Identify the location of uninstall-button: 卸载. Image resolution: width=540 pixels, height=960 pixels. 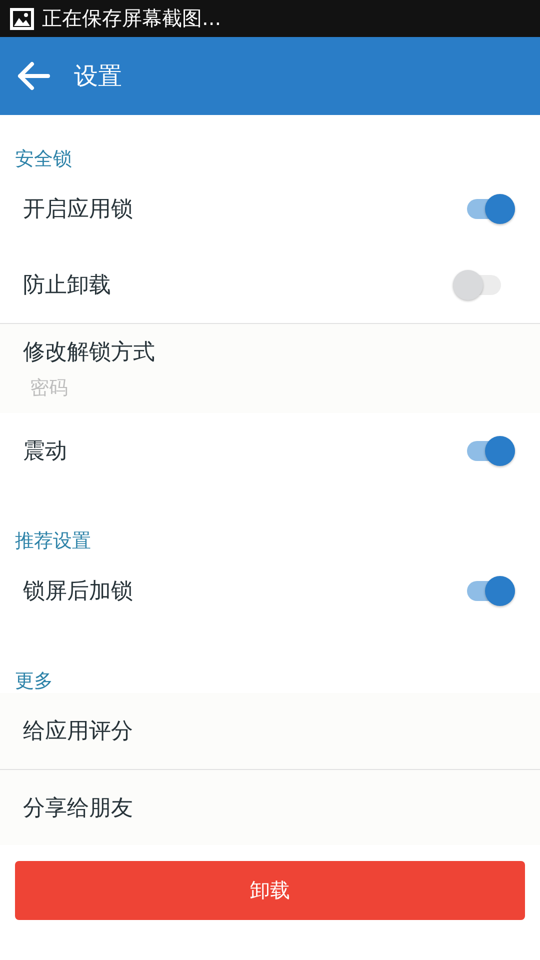
(270, 890).